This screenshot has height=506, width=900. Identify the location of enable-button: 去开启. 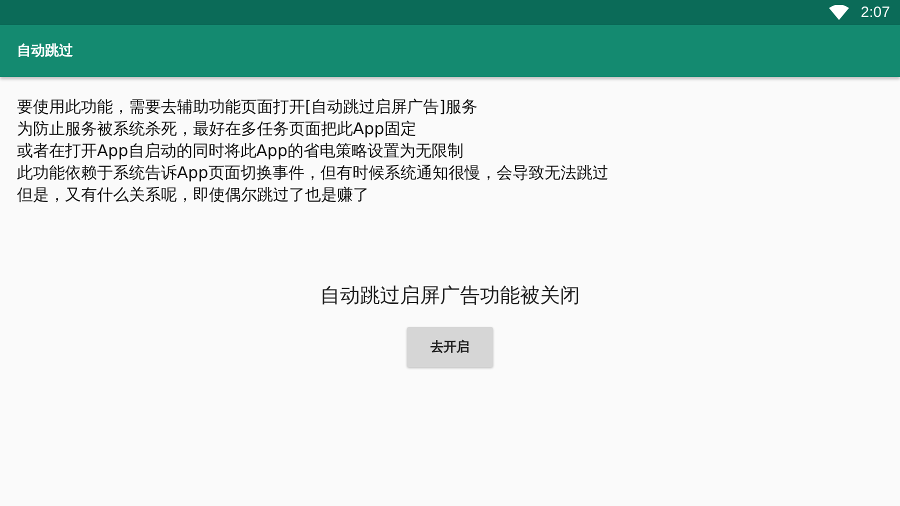
(450, 347).